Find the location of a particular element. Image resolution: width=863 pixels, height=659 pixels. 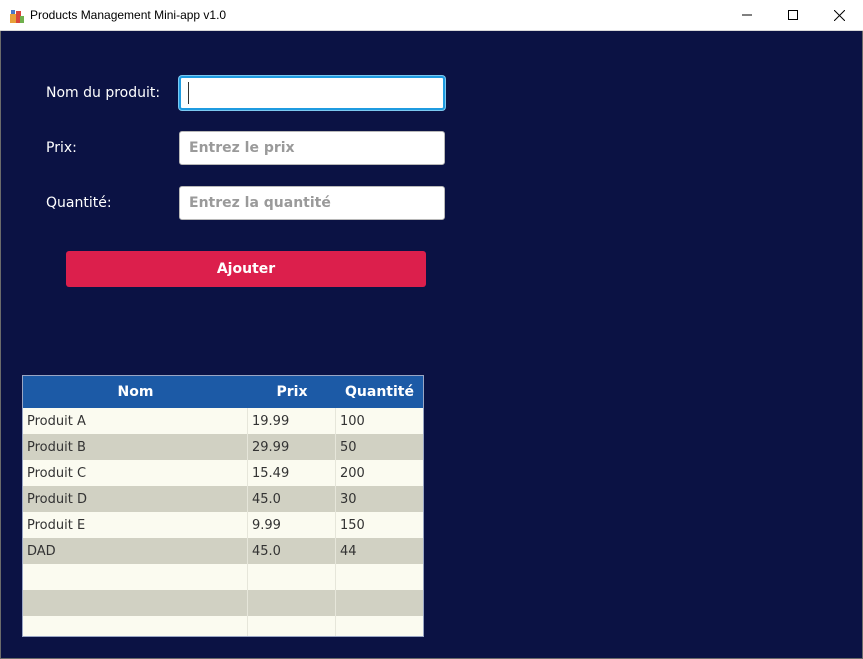

text-caret is located at coordinates (188, 93).